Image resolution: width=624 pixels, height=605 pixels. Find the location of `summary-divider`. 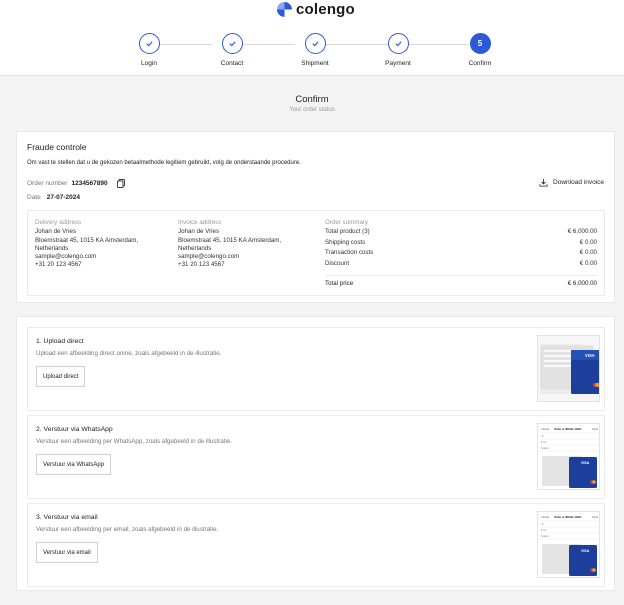

summary-divider is located at coordinates (461, 275).